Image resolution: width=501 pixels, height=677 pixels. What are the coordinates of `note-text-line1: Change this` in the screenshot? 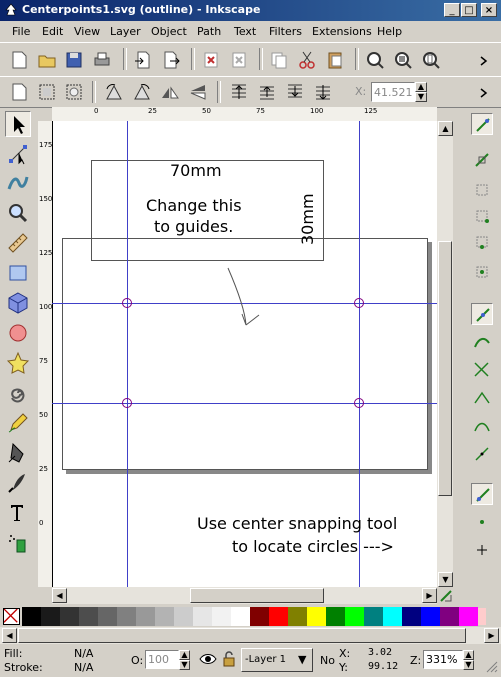 It's located at (194, 205).